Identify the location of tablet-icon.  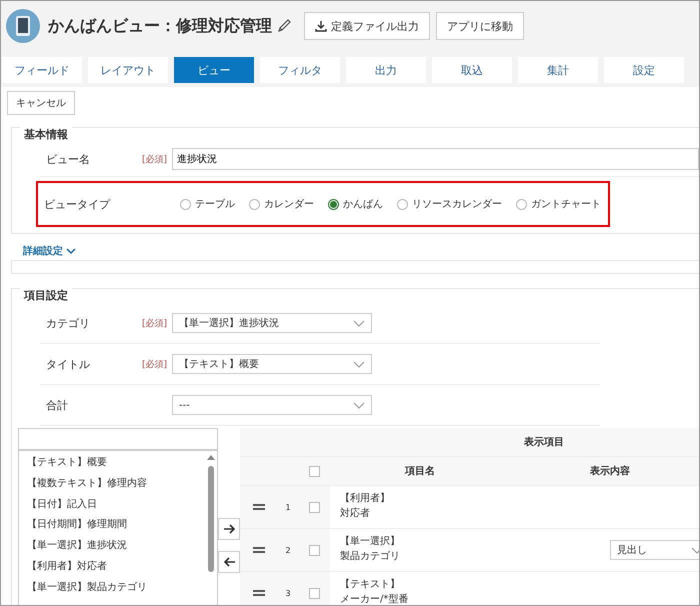
(23, 26).